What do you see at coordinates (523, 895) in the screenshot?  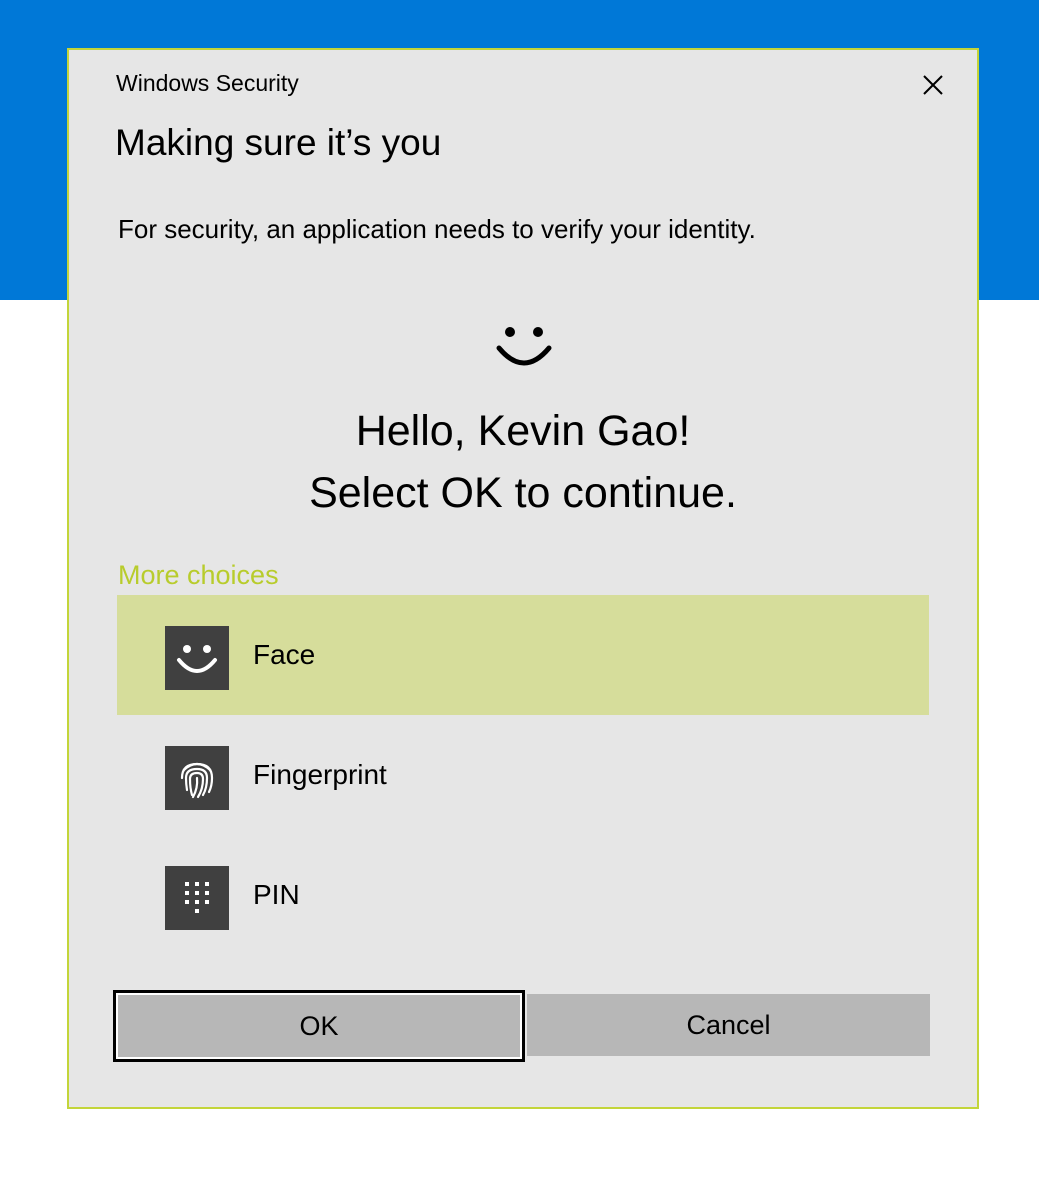 I see `choice-pin: PIN` at bounding box center [523, 895].